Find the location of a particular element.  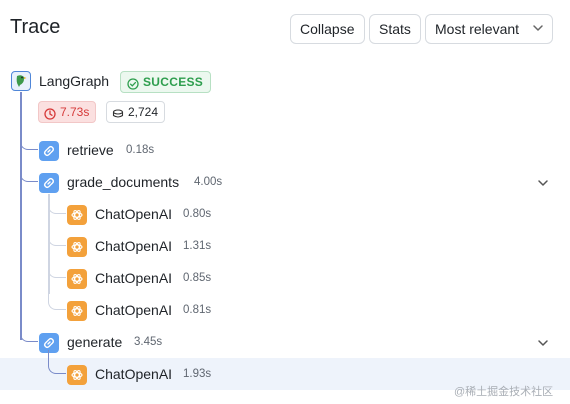

clock-icon is located at coordinates (50, 116).